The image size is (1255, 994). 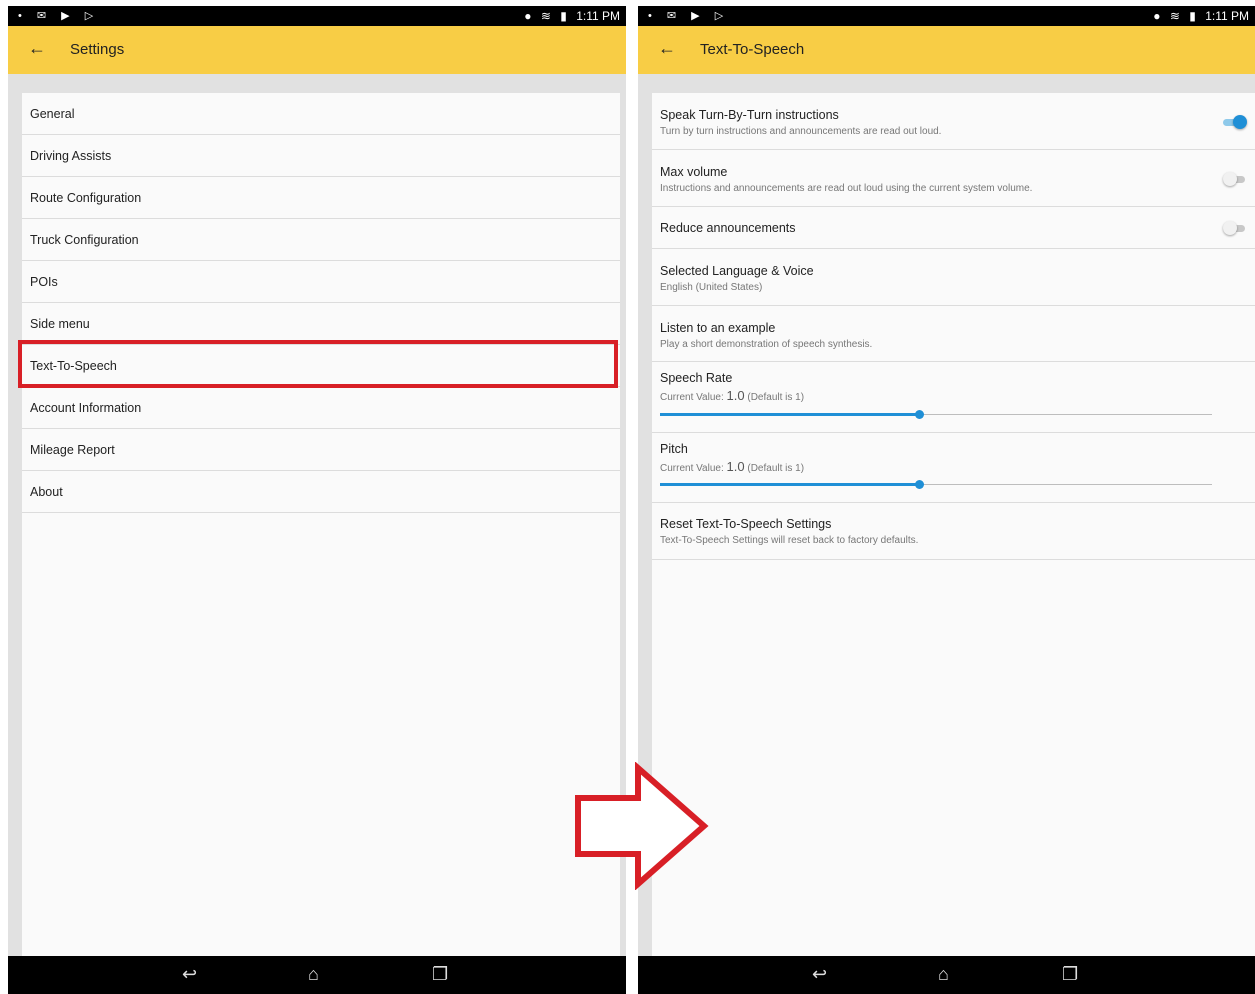 I want to click on menu-item-pois: POIs, so click(x=321, y=282).